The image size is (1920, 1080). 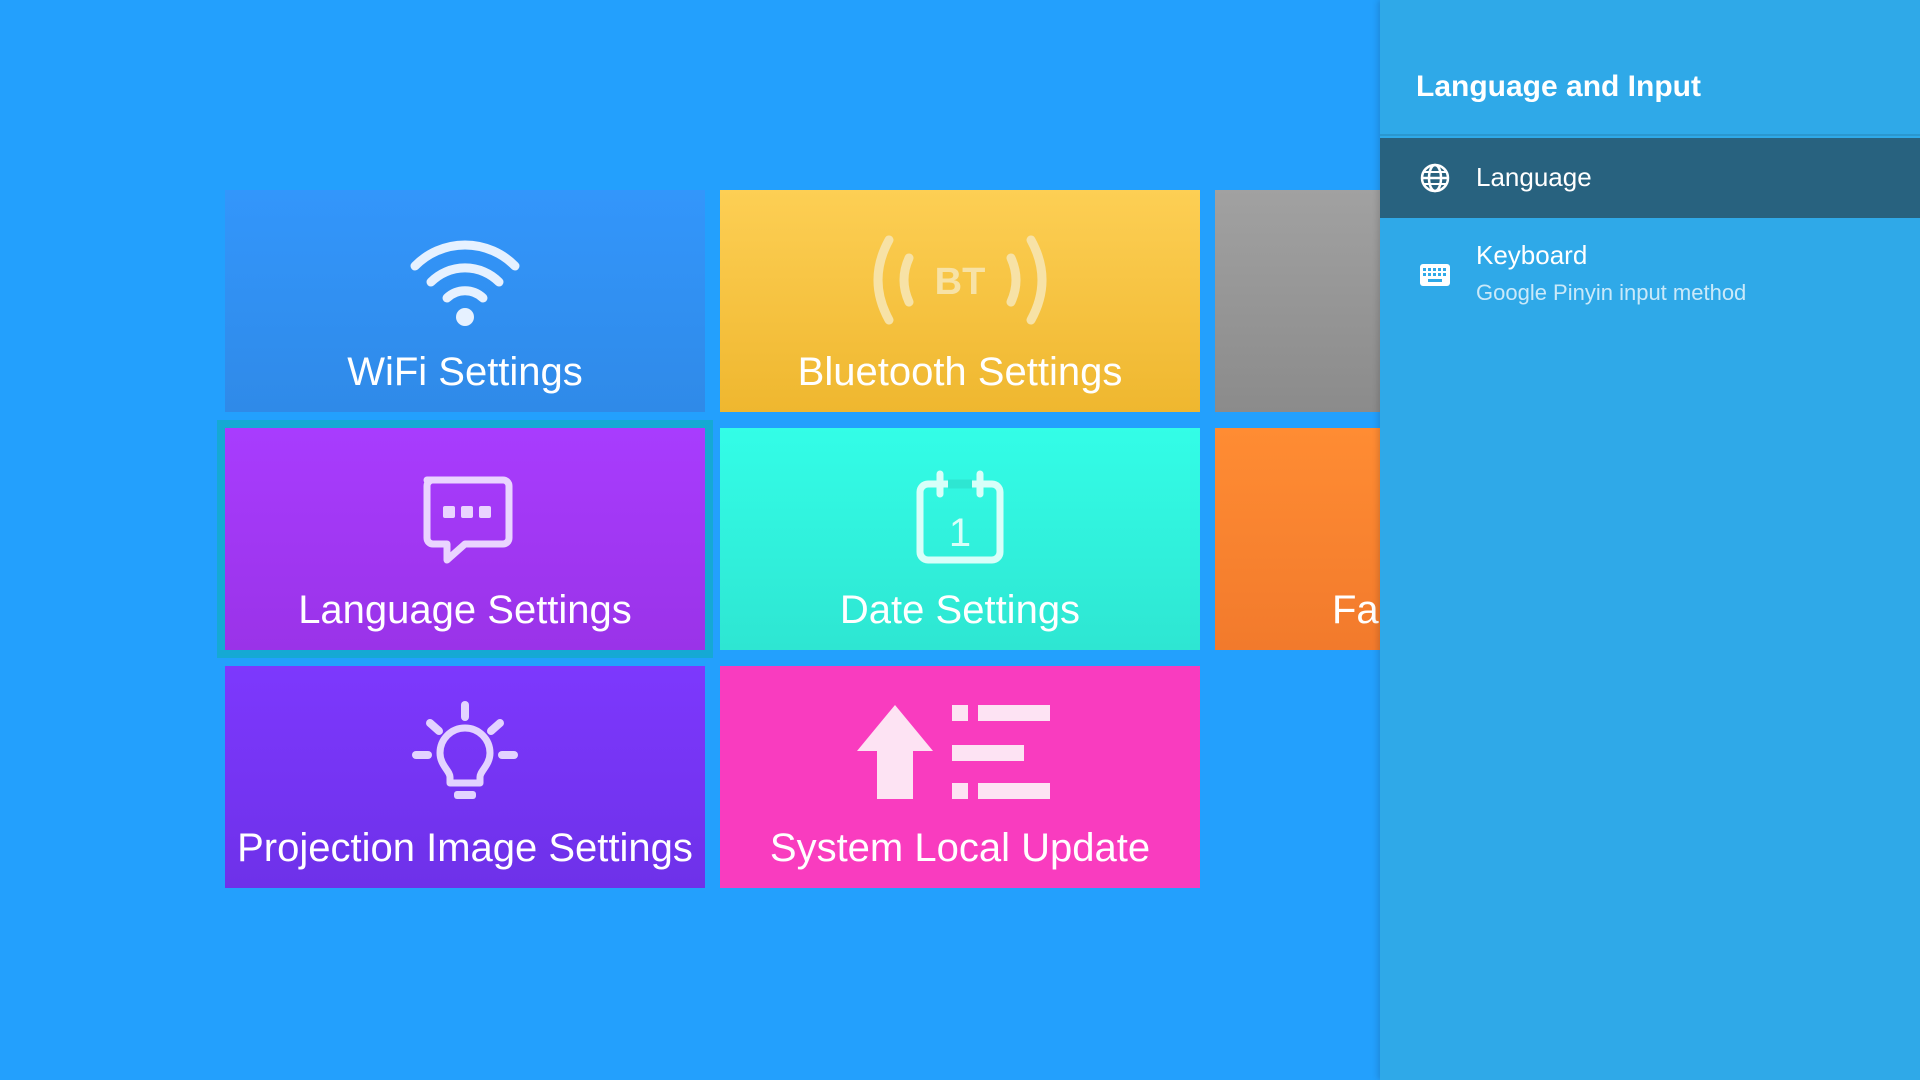 What do you see at coordinates (465, 752) in the screenshot?
I see `lightbulb-icon` at bounding box center [465, 752].